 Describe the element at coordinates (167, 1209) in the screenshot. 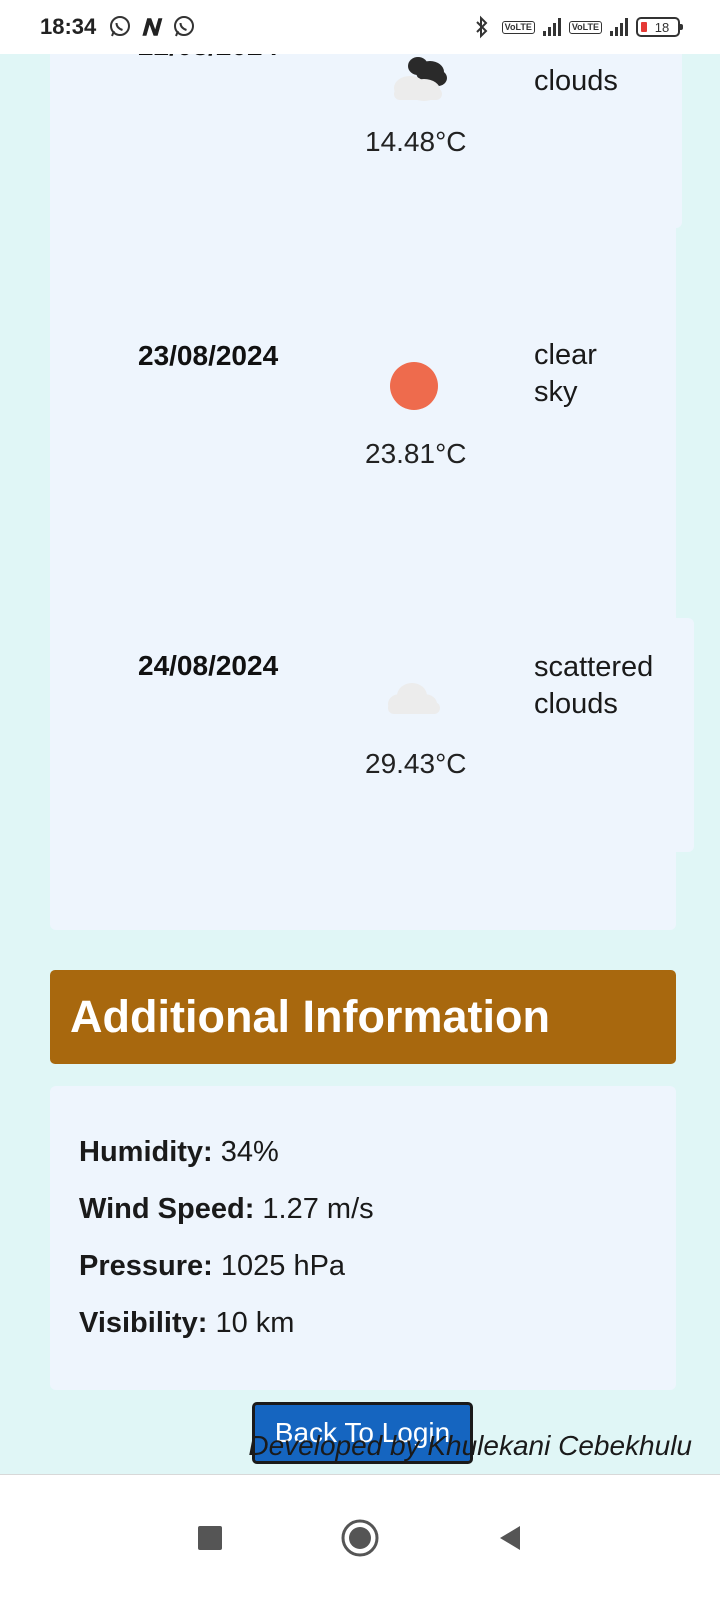

I see `wind-speed-label: Wind Speed:` at that location.